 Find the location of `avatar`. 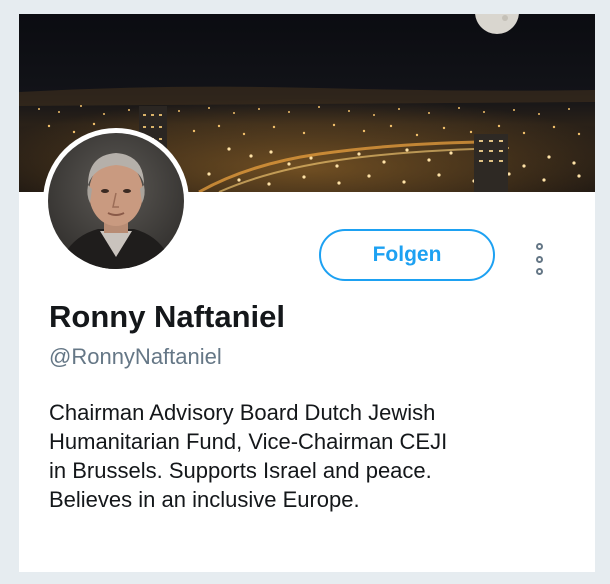

avatar is located at coordinates (116, 201).